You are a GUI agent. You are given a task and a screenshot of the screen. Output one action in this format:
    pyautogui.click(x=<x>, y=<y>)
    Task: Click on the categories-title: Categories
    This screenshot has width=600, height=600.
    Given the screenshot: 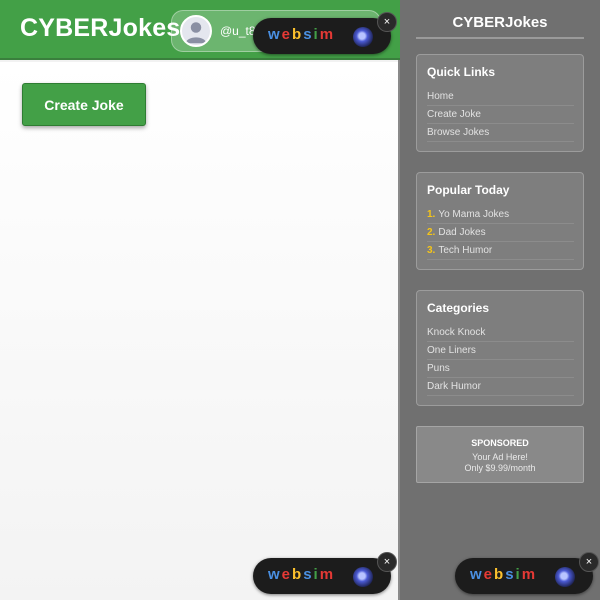 What is the action you would take?
    pyautogui.click(x=458, y=308)
    